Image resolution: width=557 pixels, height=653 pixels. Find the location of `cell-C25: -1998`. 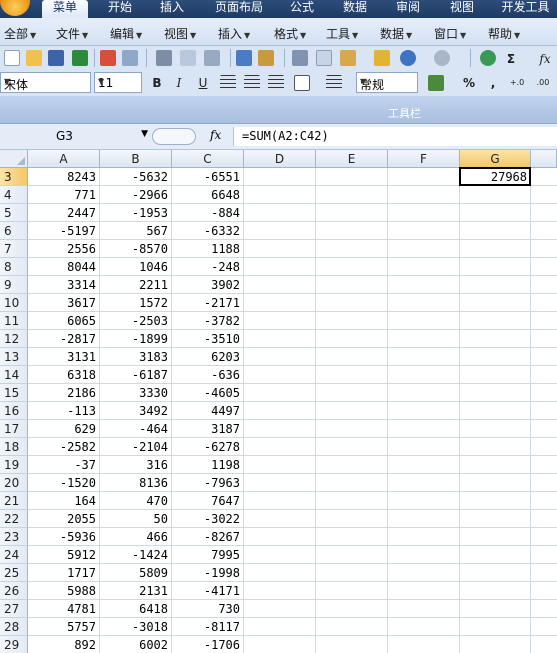

cell-C25: -1998 is located at coordinates (208, 573).